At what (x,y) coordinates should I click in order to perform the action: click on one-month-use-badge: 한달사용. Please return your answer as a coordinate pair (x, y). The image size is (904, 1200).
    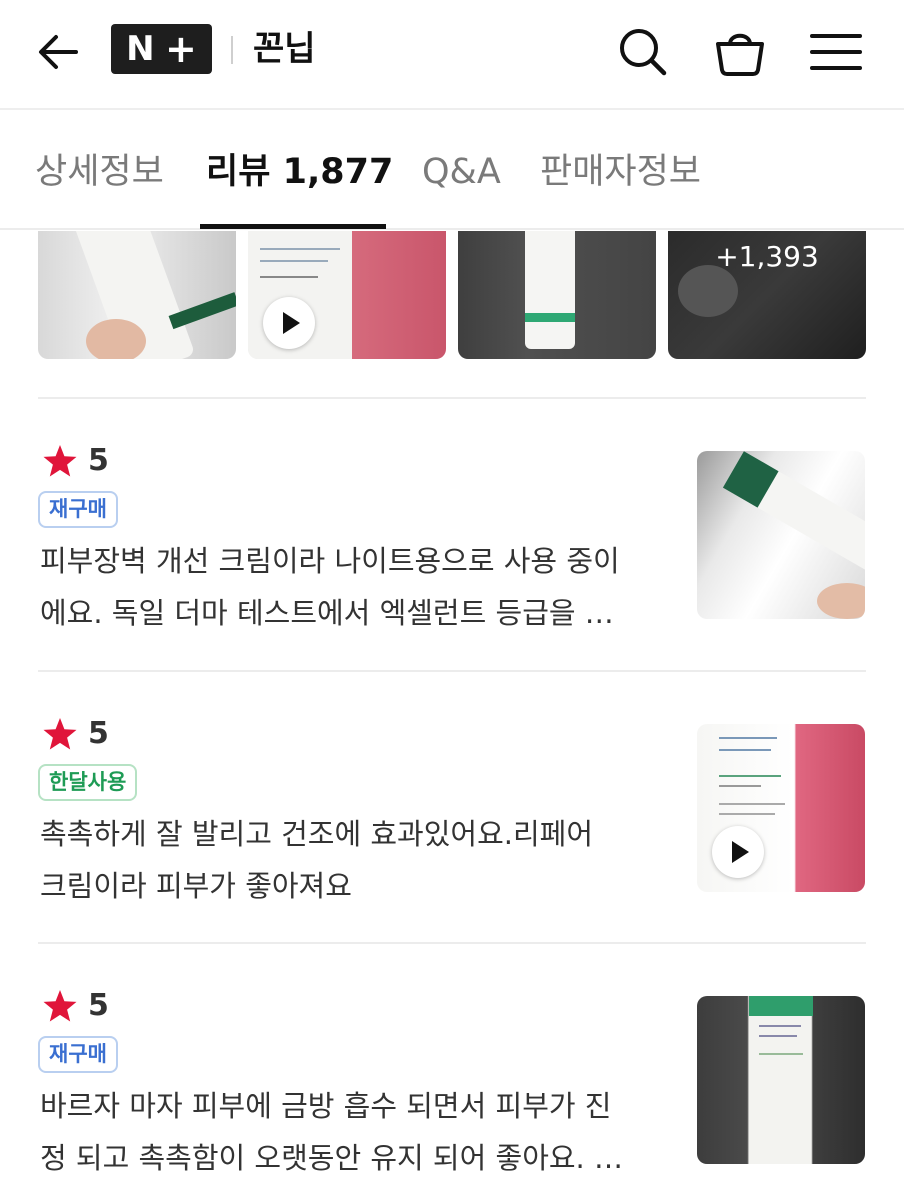
    Looking at the image, I should click on (88, 782).